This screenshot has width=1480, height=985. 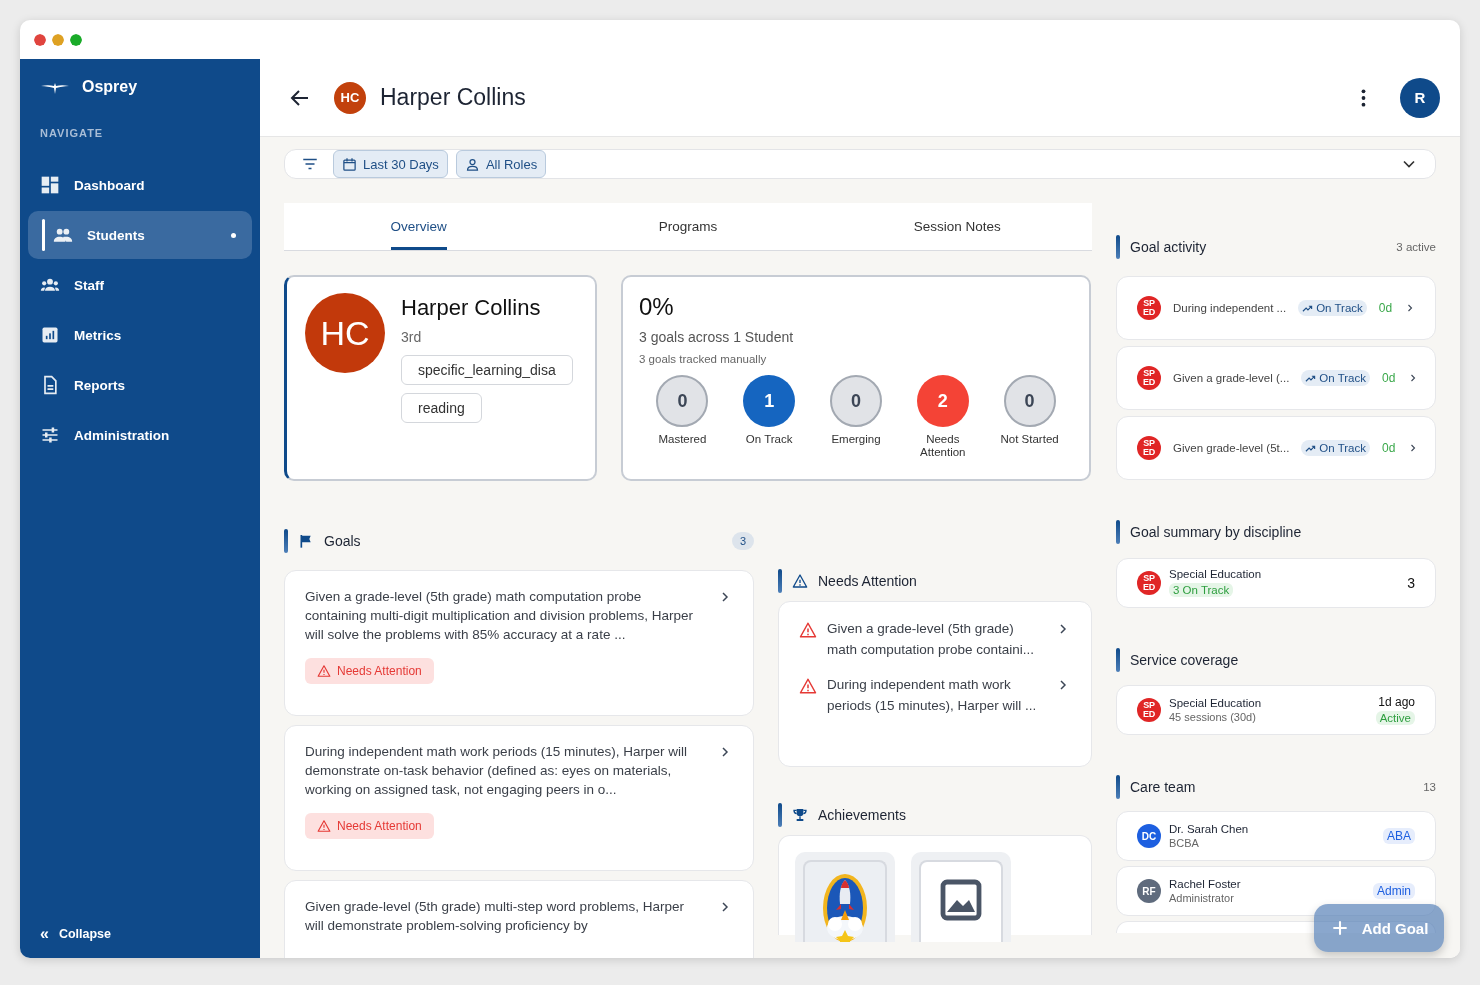 What do you see at coordinates (1149, 836) in the screenshot?
I see `member-avatar: DC` at bounding box center [1149, 836].